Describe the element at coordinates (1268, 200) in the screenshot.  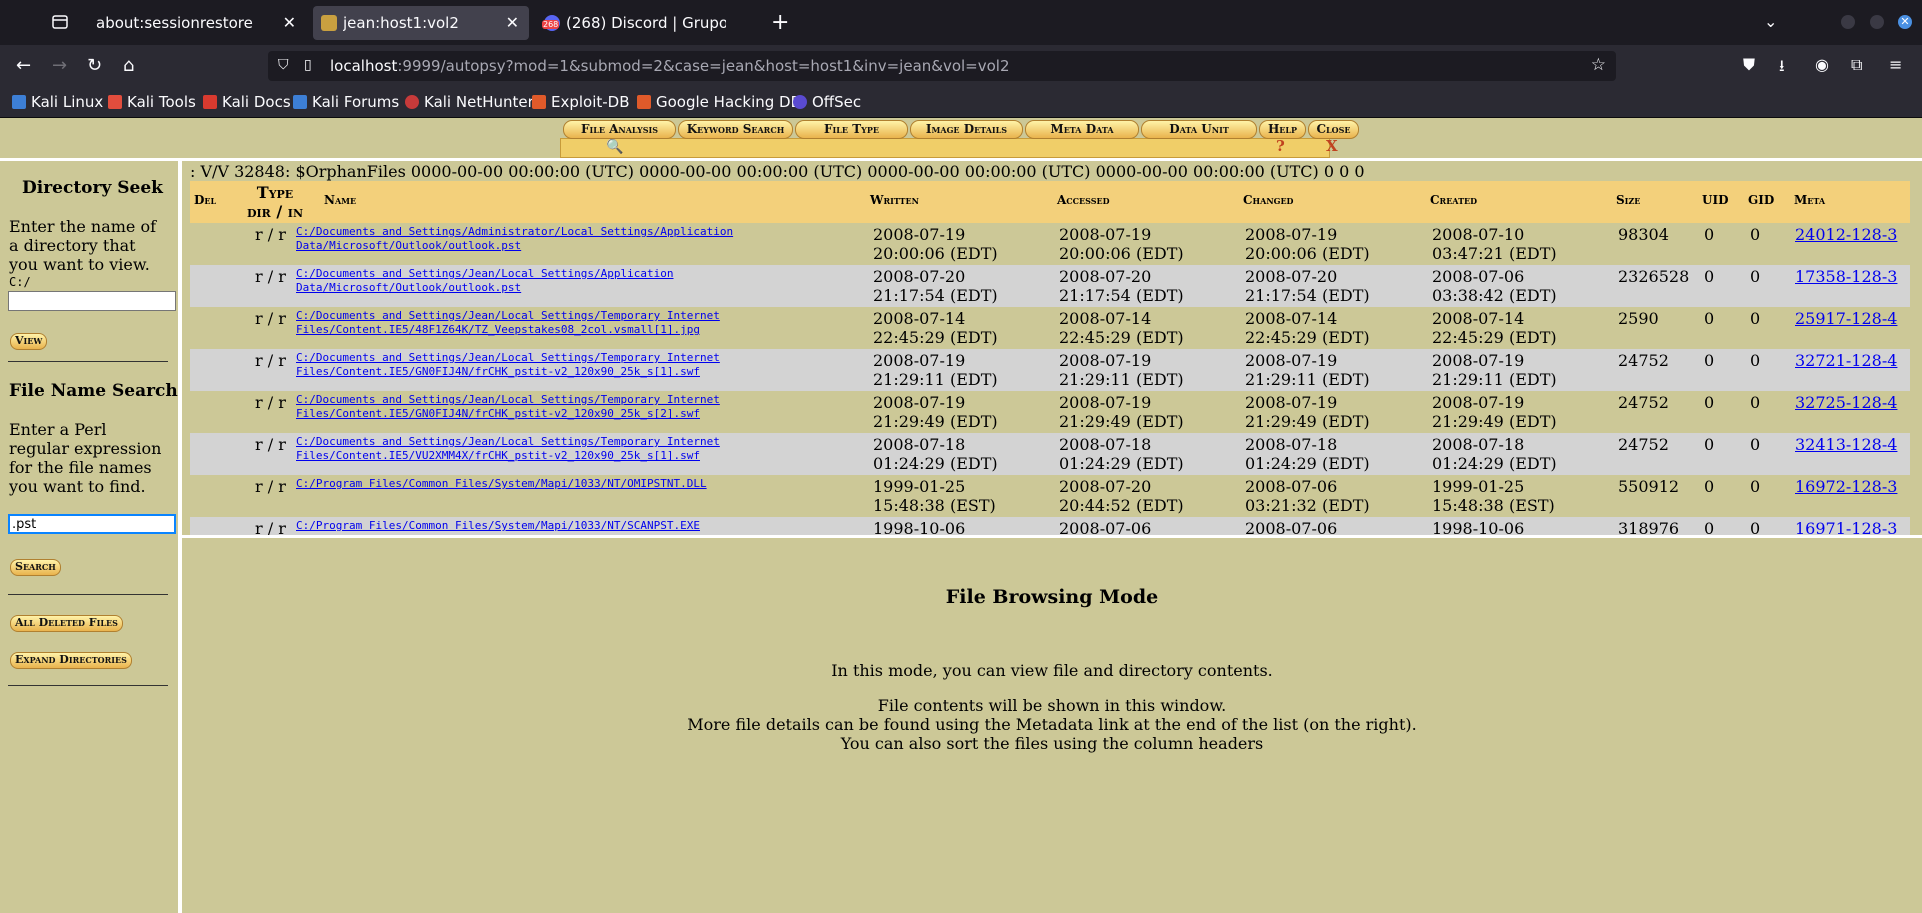
I see `header-changed: Changed` at that location.